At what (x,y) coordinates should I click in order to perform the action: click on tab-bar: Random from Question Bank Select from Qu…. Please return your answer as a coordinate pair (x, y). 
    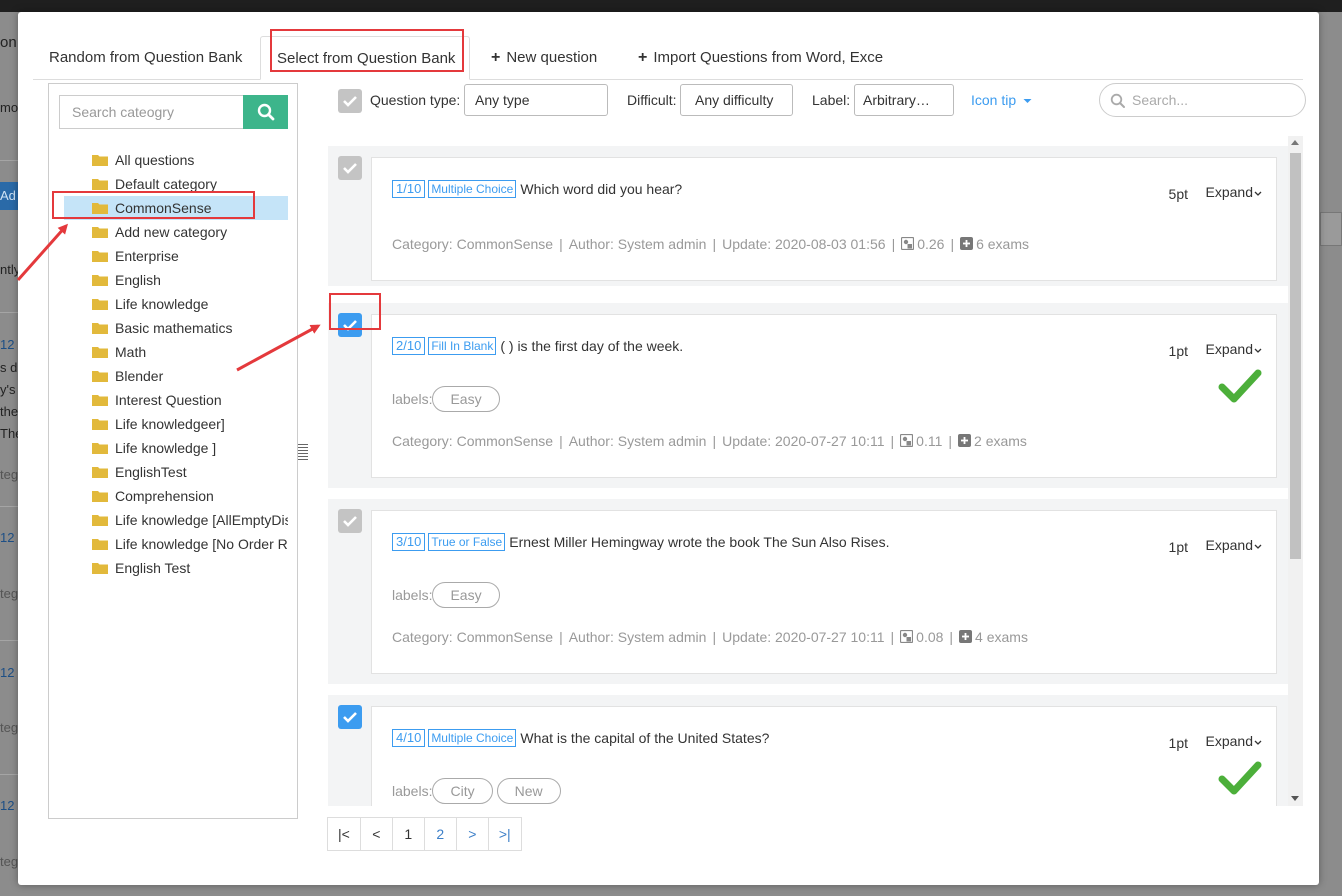
    Looking at the image, I should click on (668, 58).